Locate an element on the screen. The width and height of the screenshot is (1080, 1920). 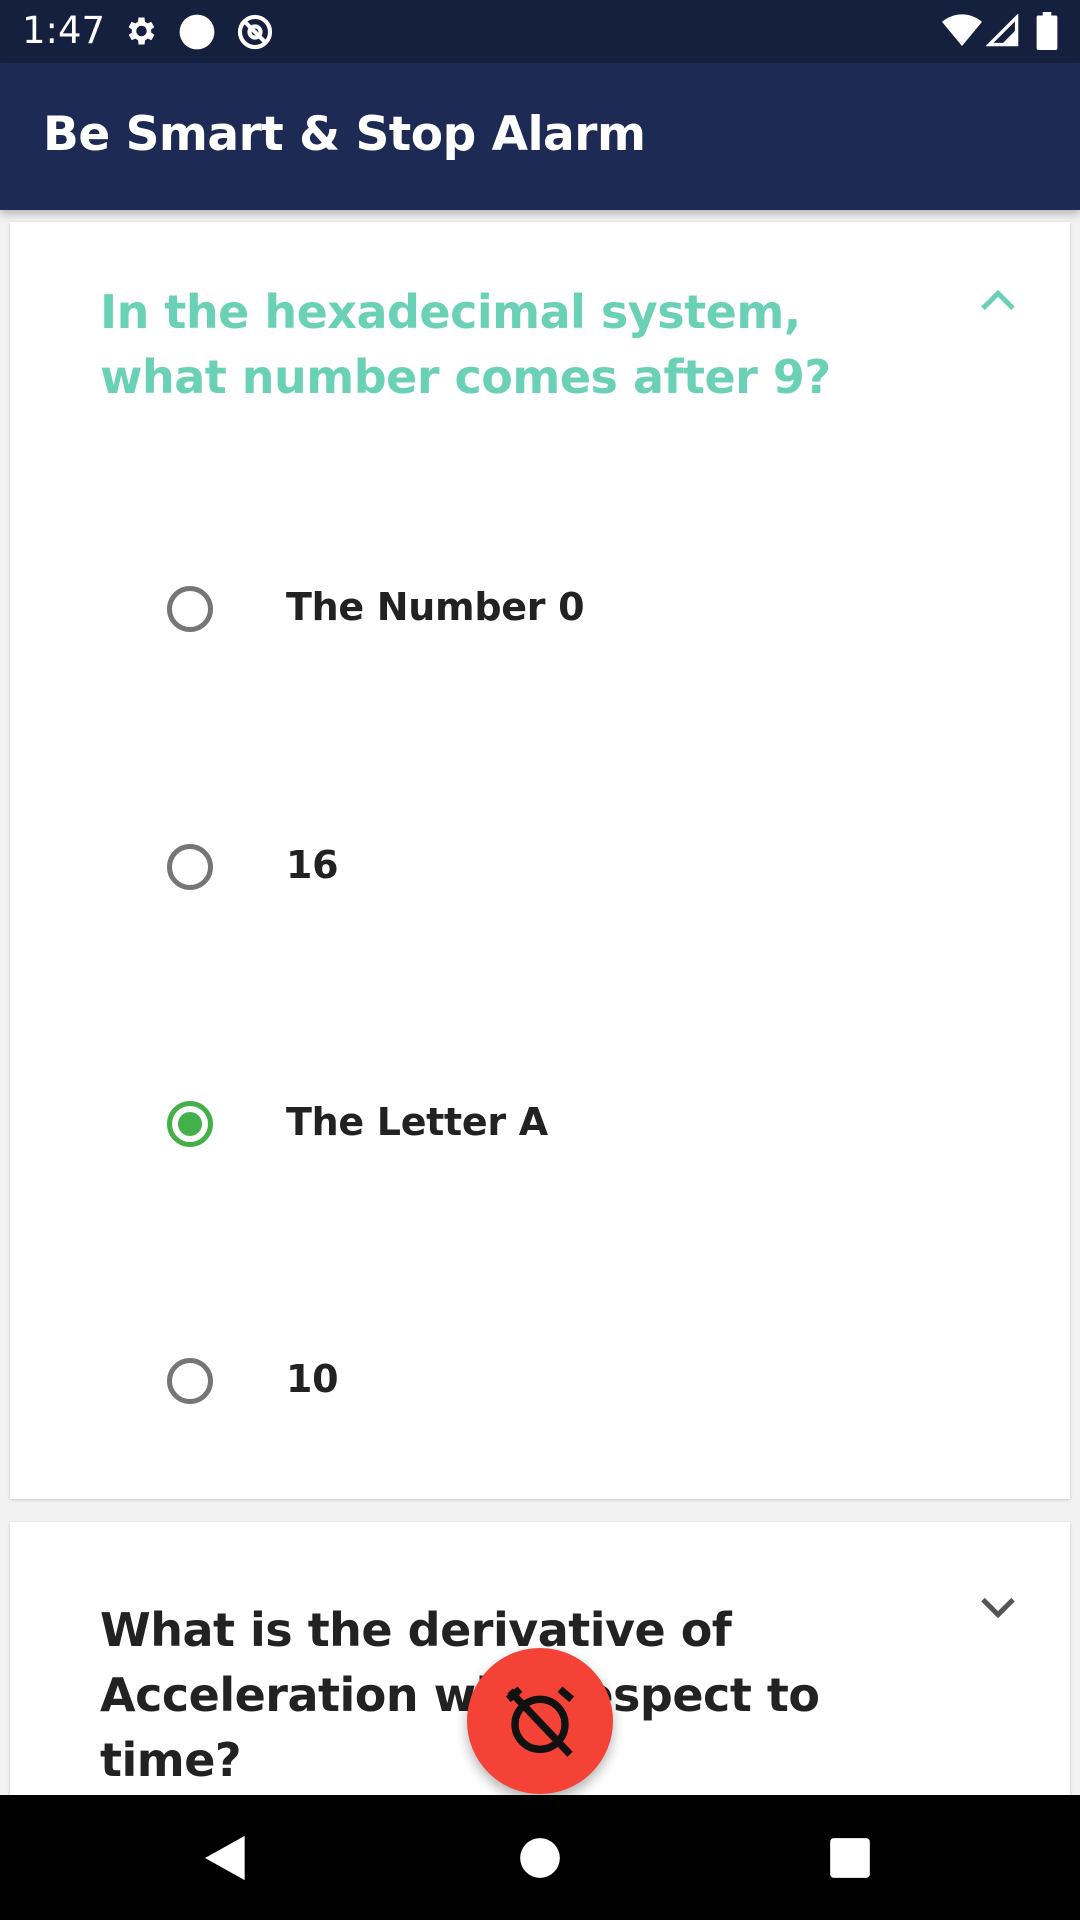
answer-label: The Letter A is located at coordinates (417, 1122).